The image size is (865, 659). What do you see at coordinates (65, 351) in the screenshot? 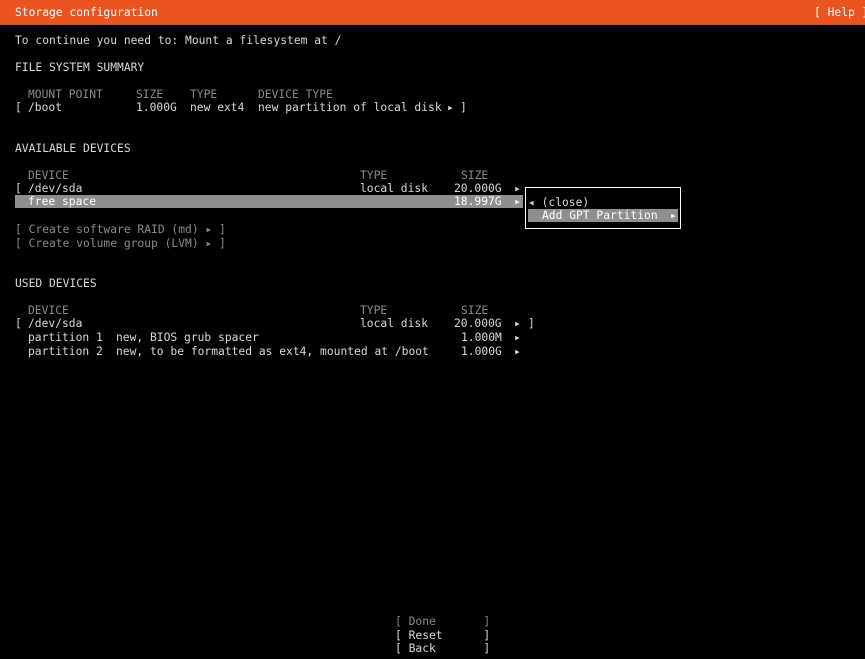
I see `partition-name: partition 2` at bounding box center [65, 351].